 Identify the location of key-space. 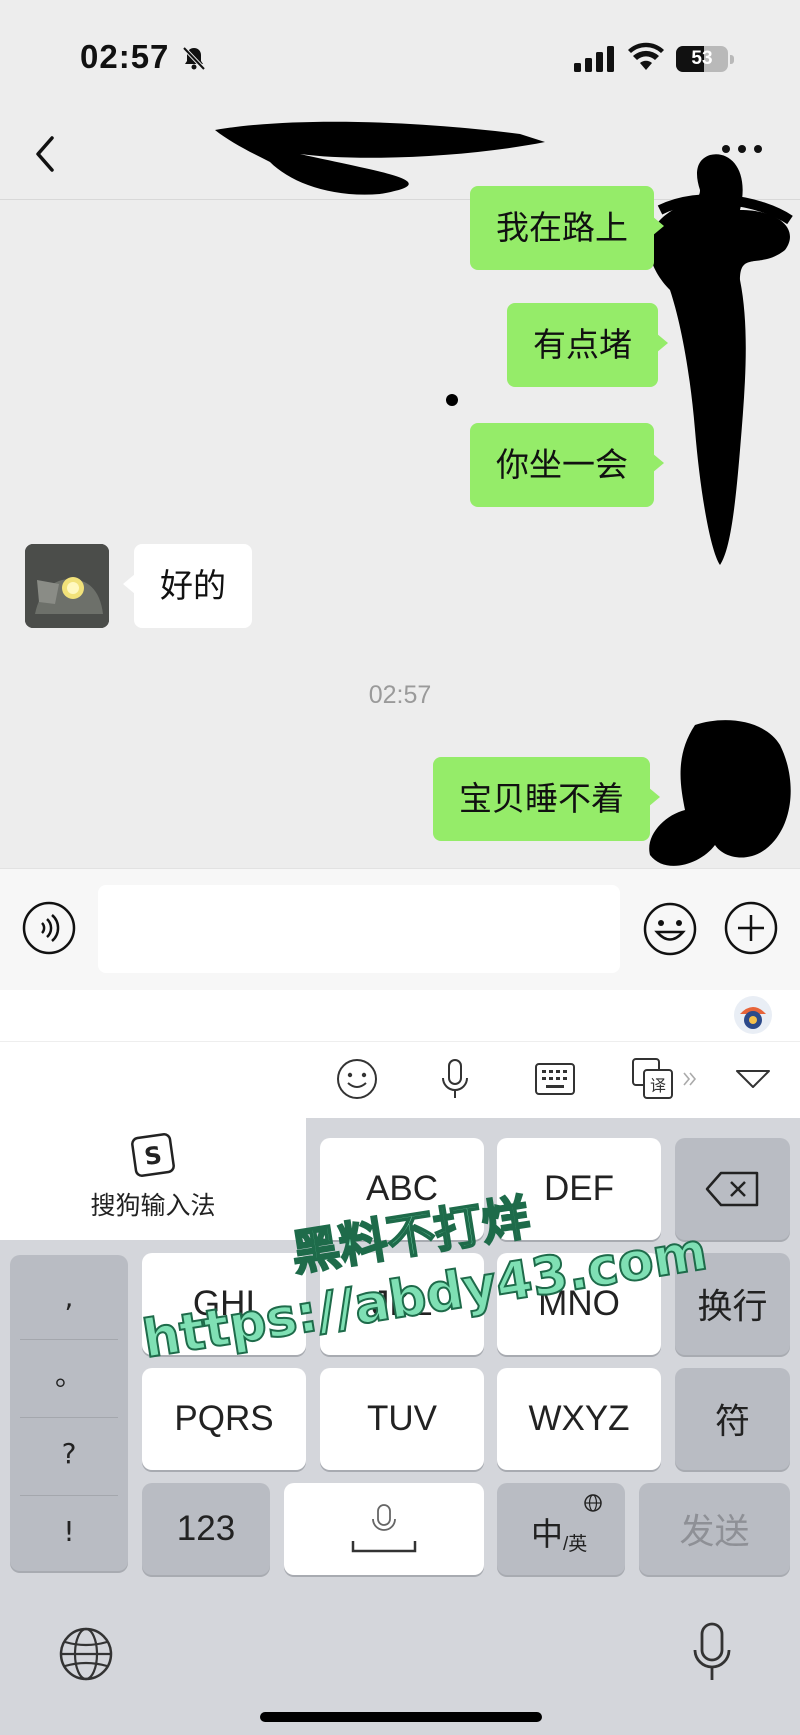
(384, 1529).